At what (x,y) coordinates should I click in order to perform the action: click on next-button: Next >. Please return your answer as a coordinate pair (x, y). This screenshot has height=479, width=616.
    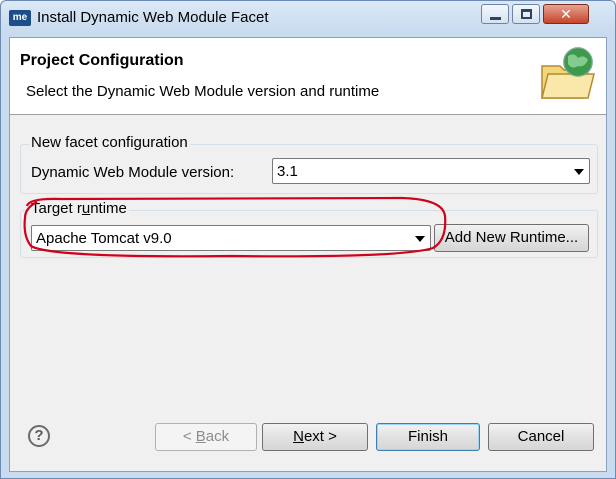
    Looking at the image, I should click on (315, 437).